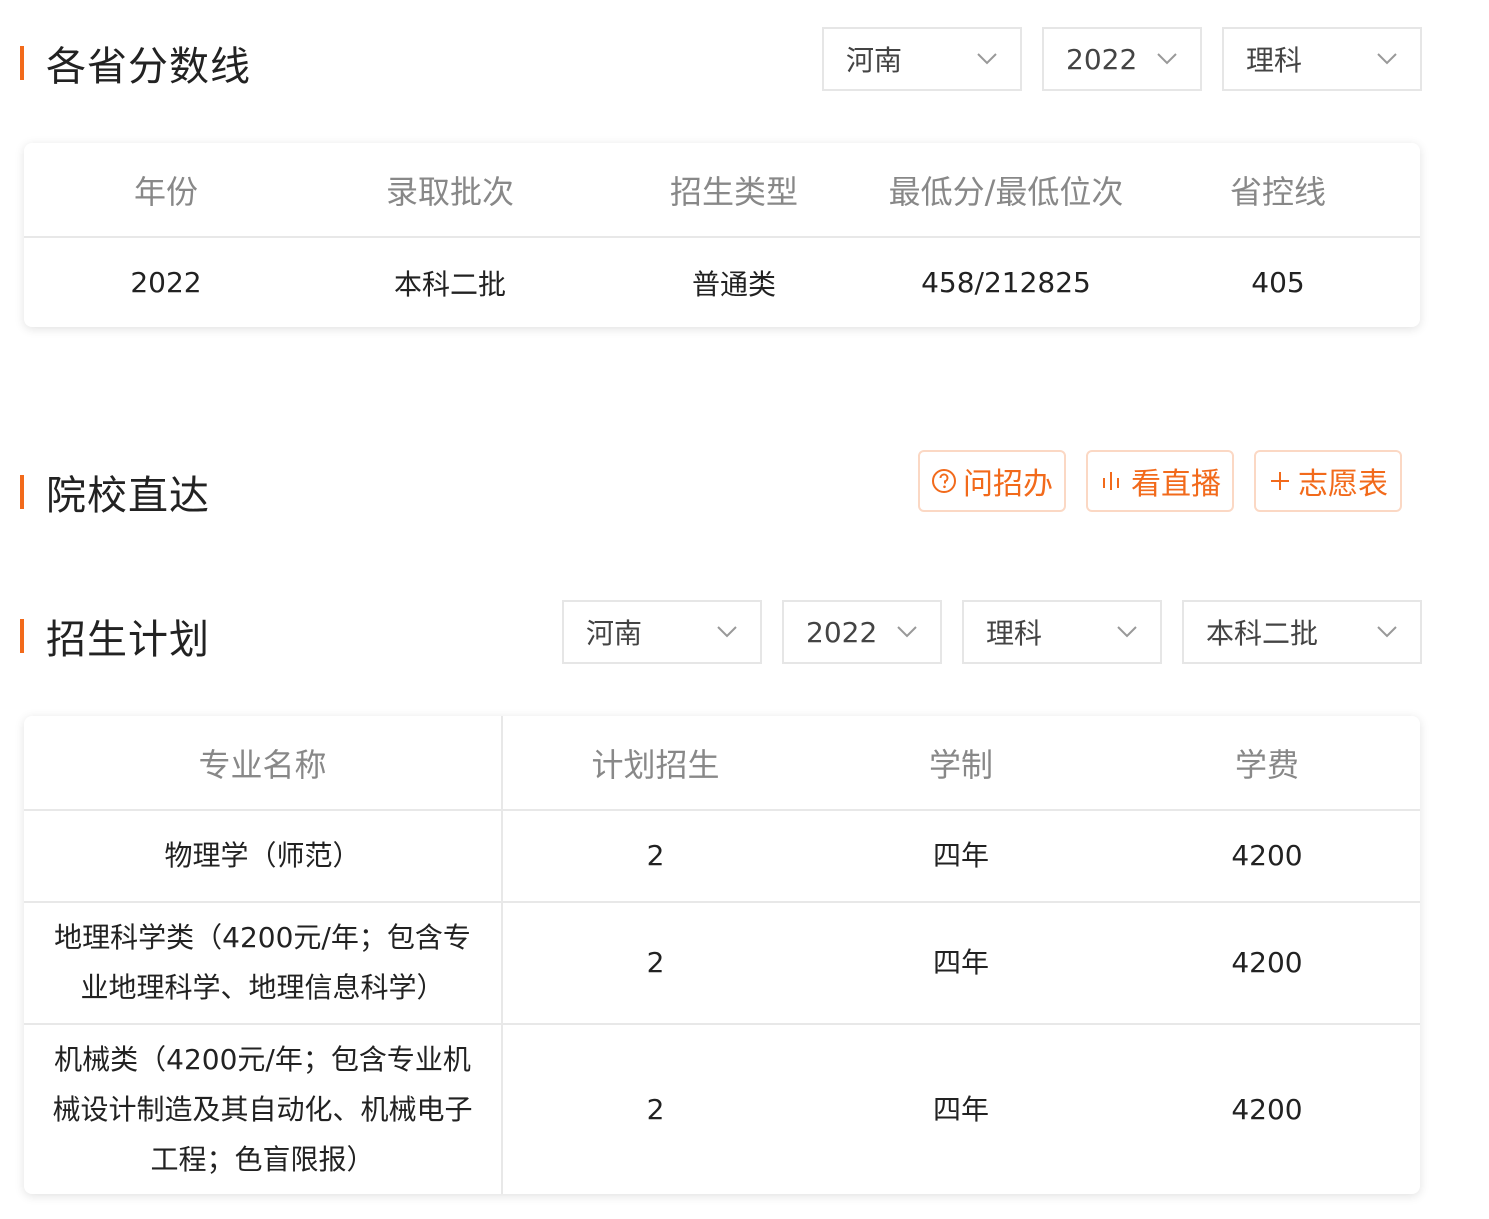 Image resolution: width=1489 pixels, height=1219 pixels. I want to click on ask-admissions-label: 问招办, so click(1008, 484).